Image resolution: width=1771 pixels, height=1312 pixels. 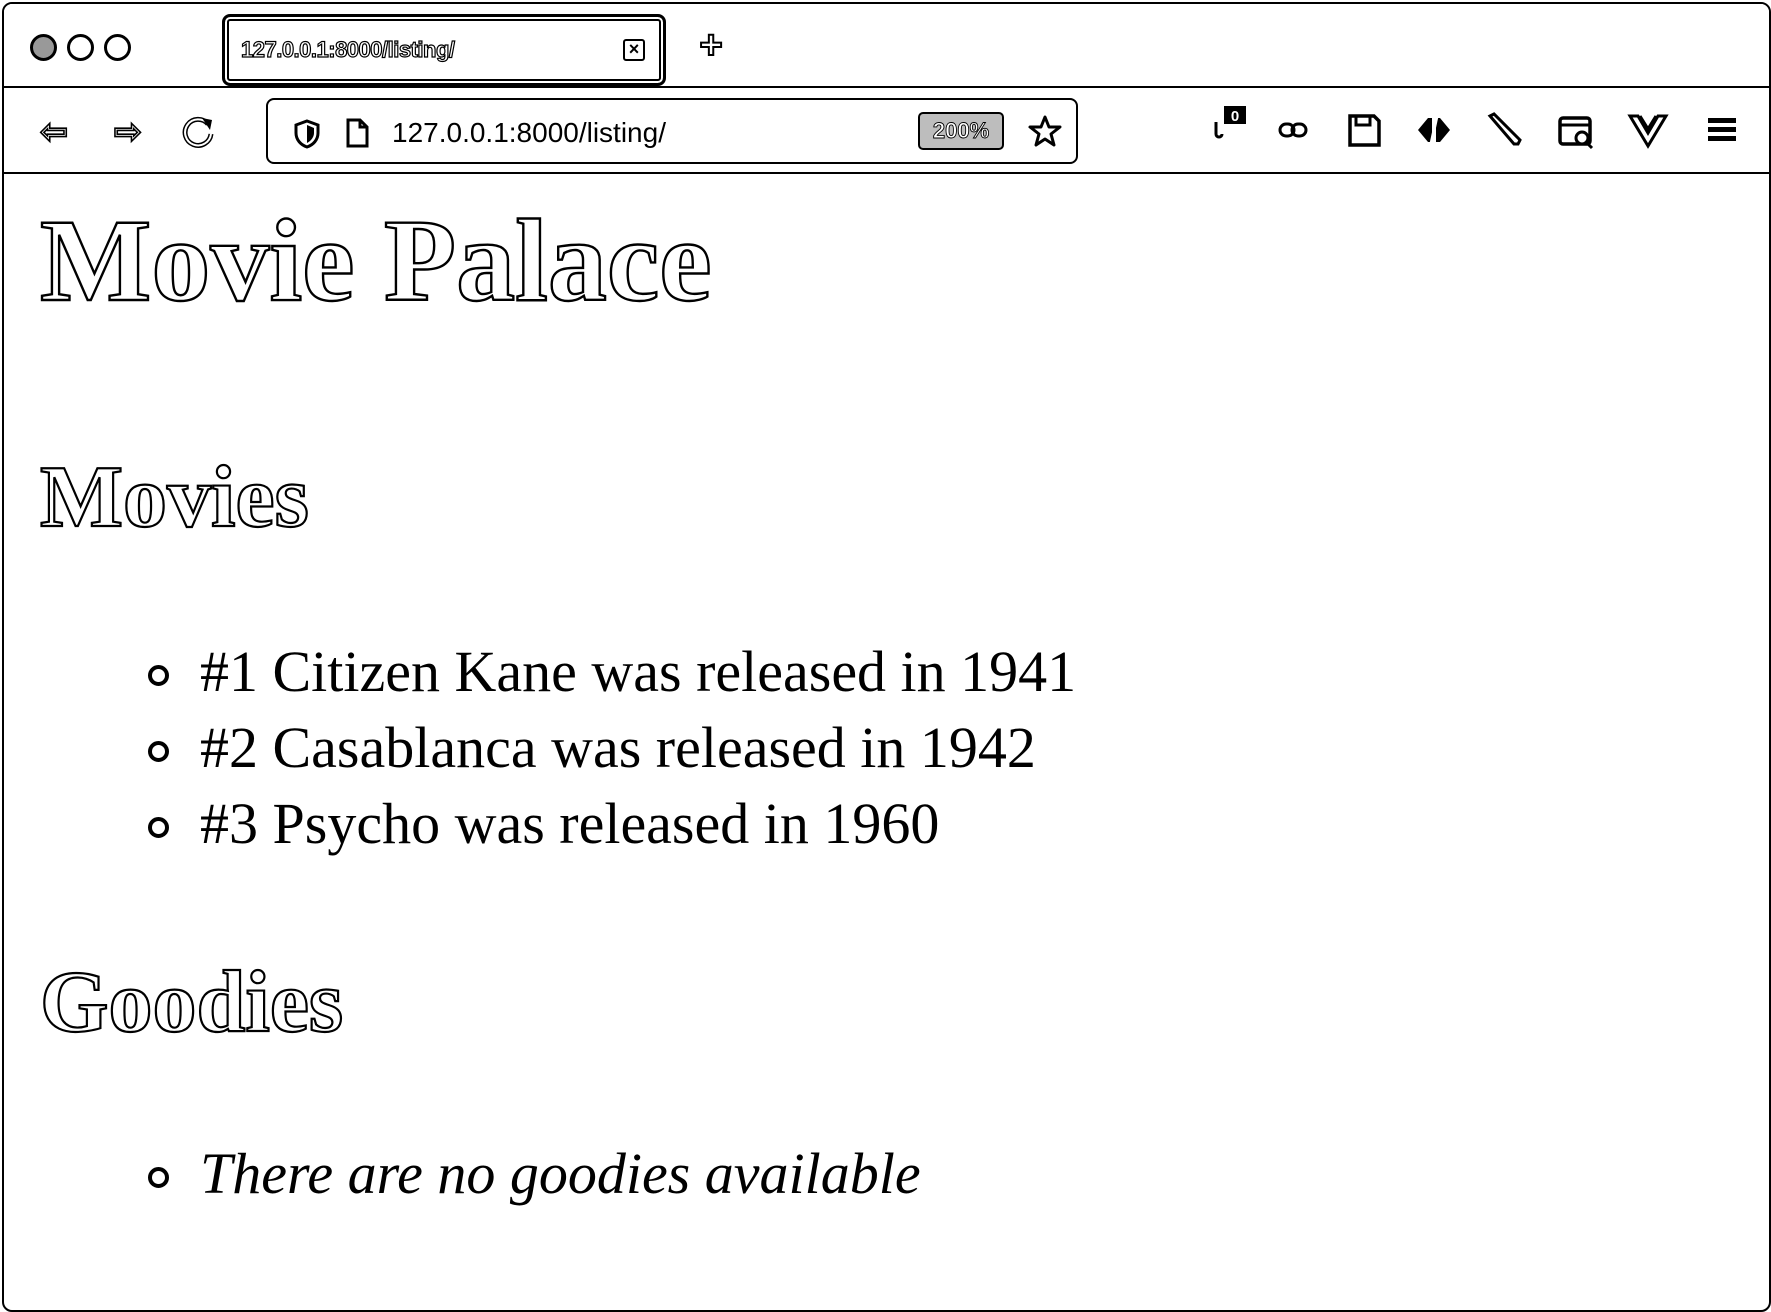 What do you see at coordinates (1504, 130) in the screenshot?
I see `pencil-icon` at bounding box center [1504, 130].